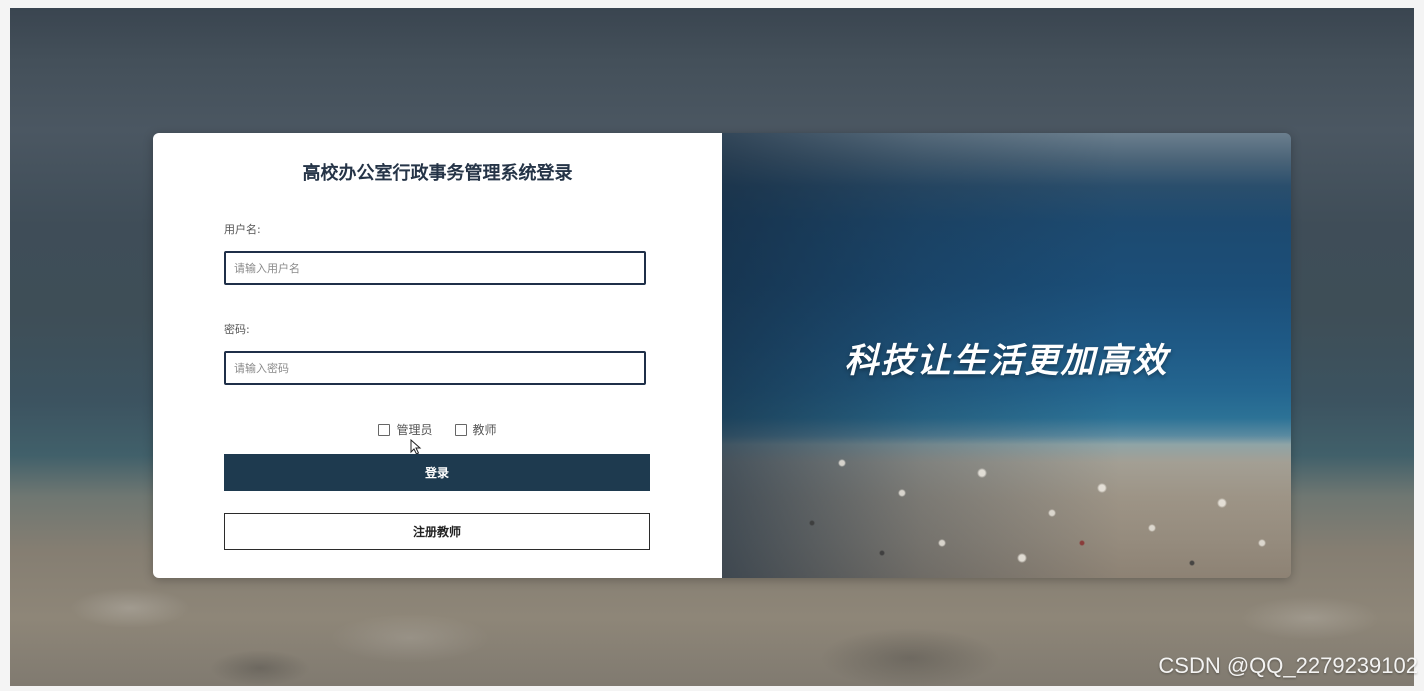 This screenshot has height=691, width=1424. Describe the element at coordinates (1288, 665) in the screenshot. I see `csdn-watermark: CSDN @QQ_2279239102` at that location.